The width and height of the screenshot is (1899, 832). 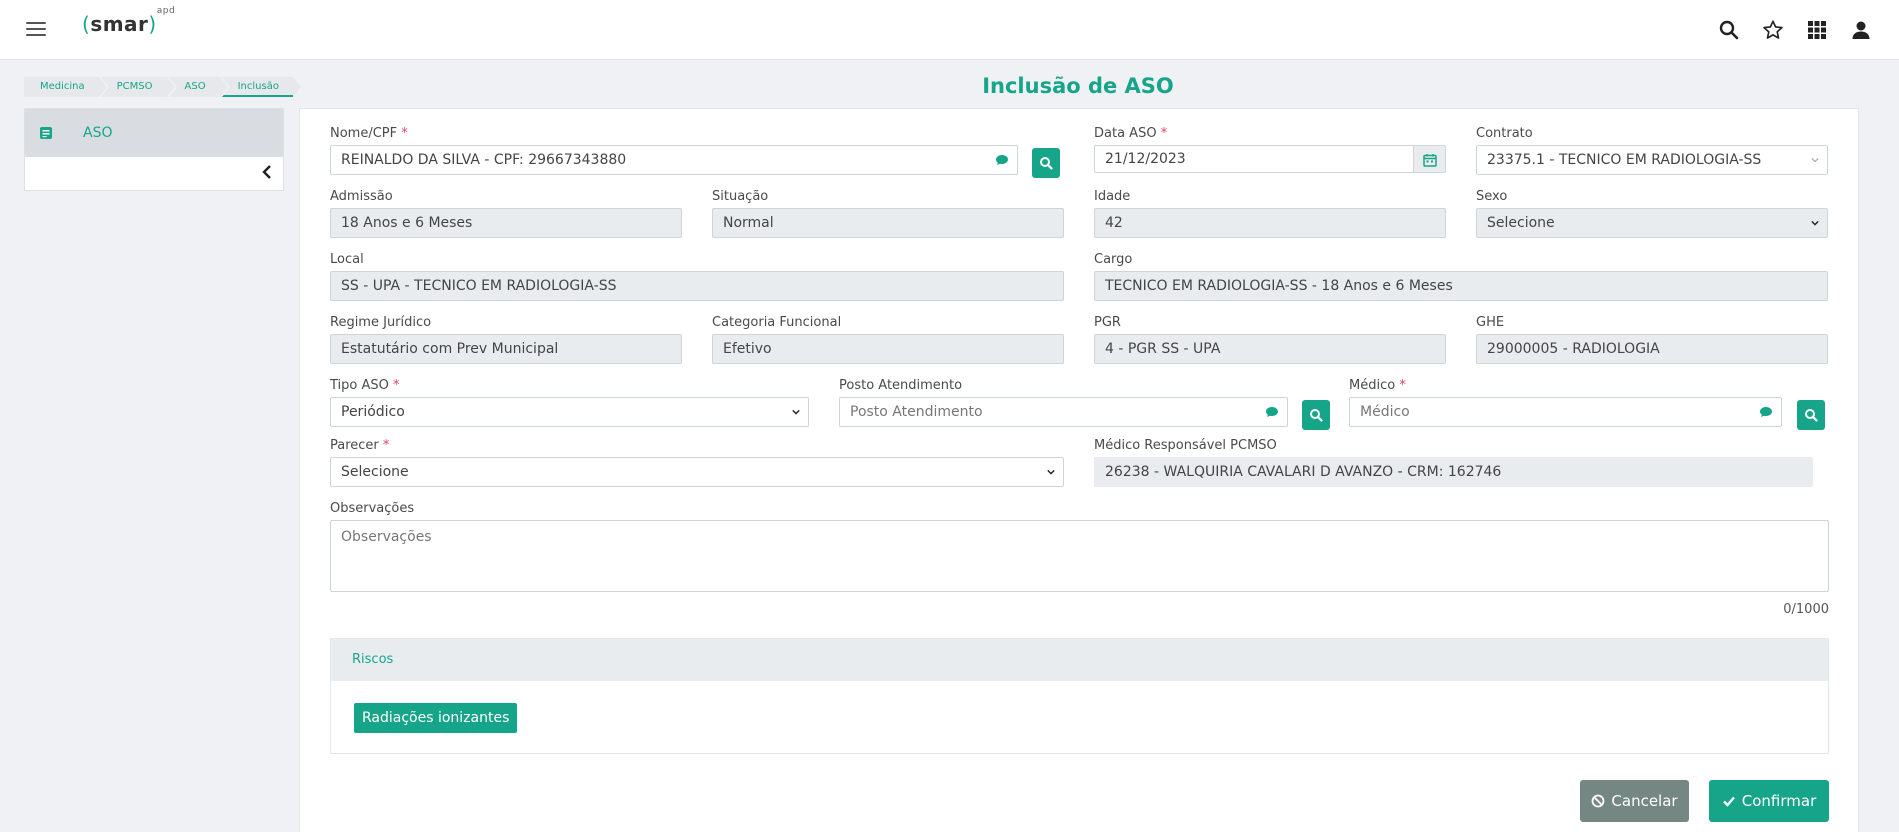 What do you see at coordinates (1063, 412) in the screenshot?
I see `posto-input: Posto Atendimento` at bounding box center [1063, 412].